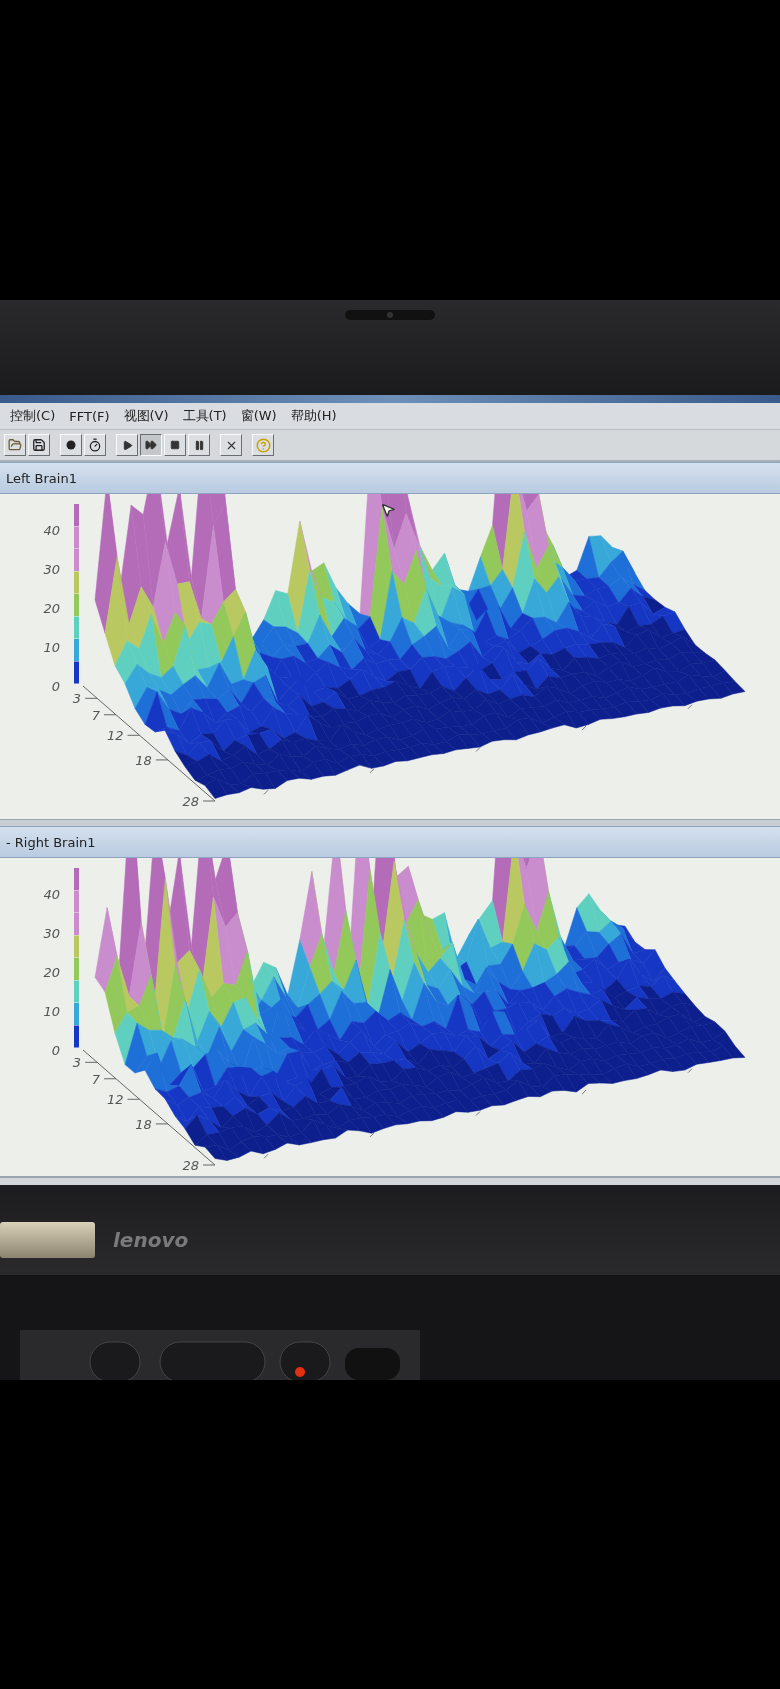  What do you see at coordinates (33, 416) in the screenshot?
I see `menu-item: 控制(C)` at bounding box center [33, 416].